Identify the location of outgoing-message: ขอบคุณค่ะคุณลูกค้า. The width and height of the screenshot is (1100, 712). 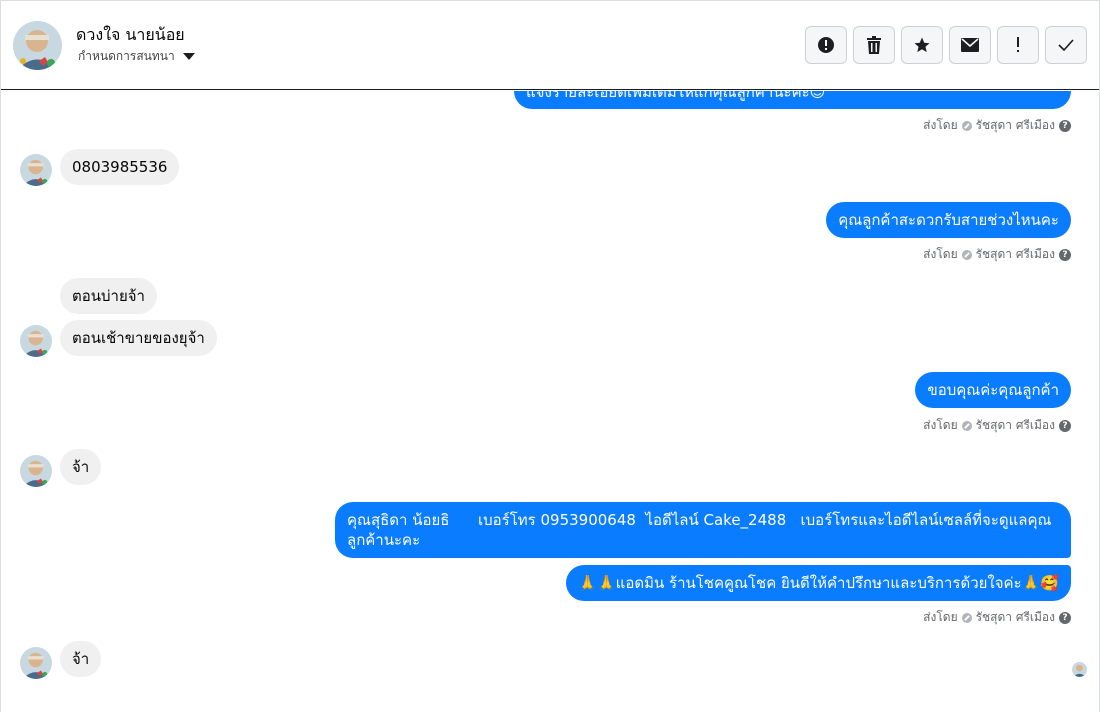
(993, 390).